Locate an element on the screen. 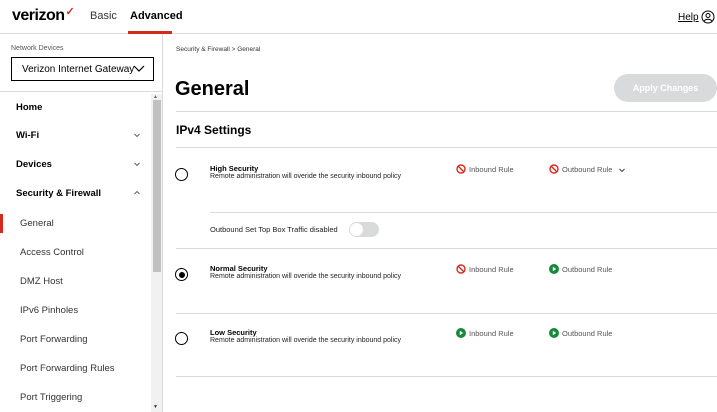  sidebar-item-devices: Devices is located at coordinates (75, 164).